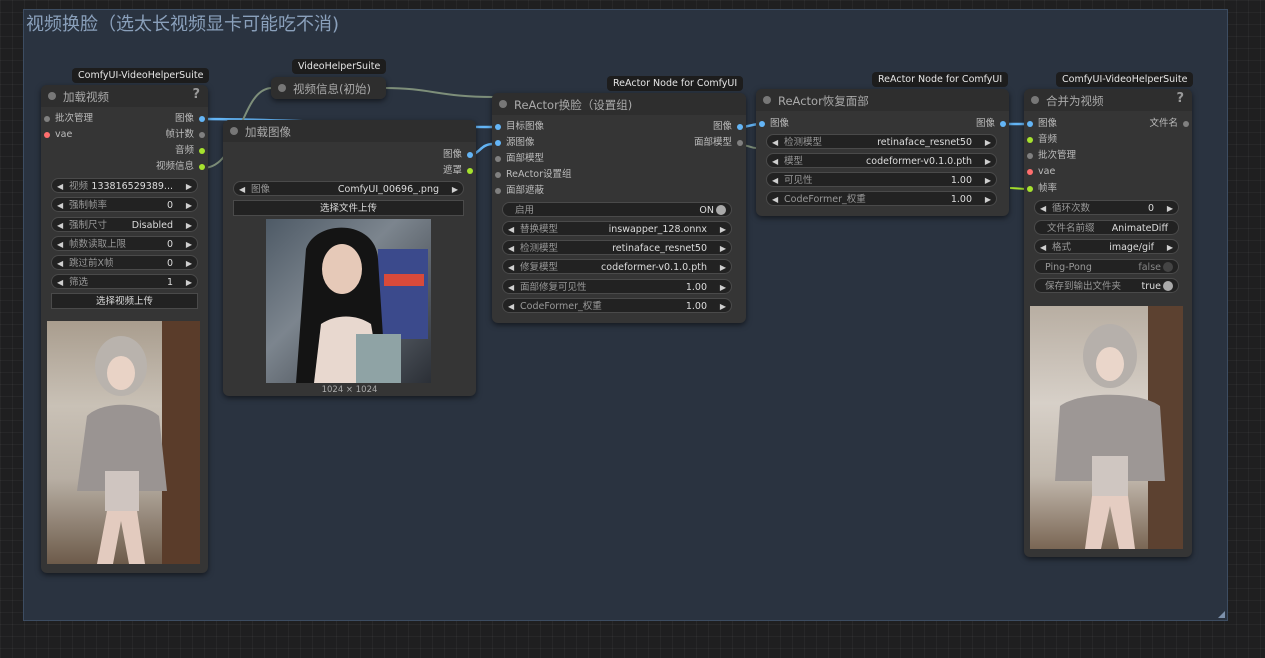  Describe the element at coordinates (573, 105) in the screenshot. I see `node-title: ReActor换脸（设置组)` at that location.